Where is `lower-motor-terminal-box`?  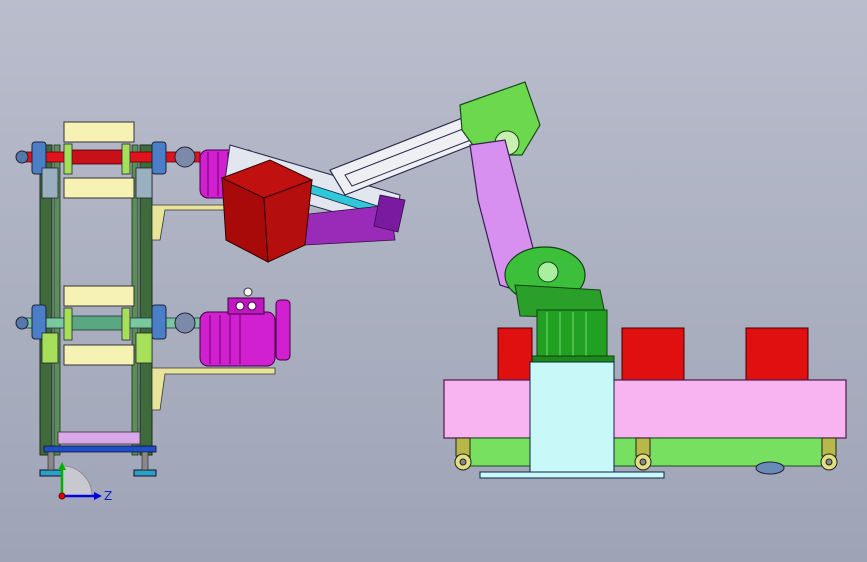
lower-motor-terminal-box is located at coordinates (246, 306).